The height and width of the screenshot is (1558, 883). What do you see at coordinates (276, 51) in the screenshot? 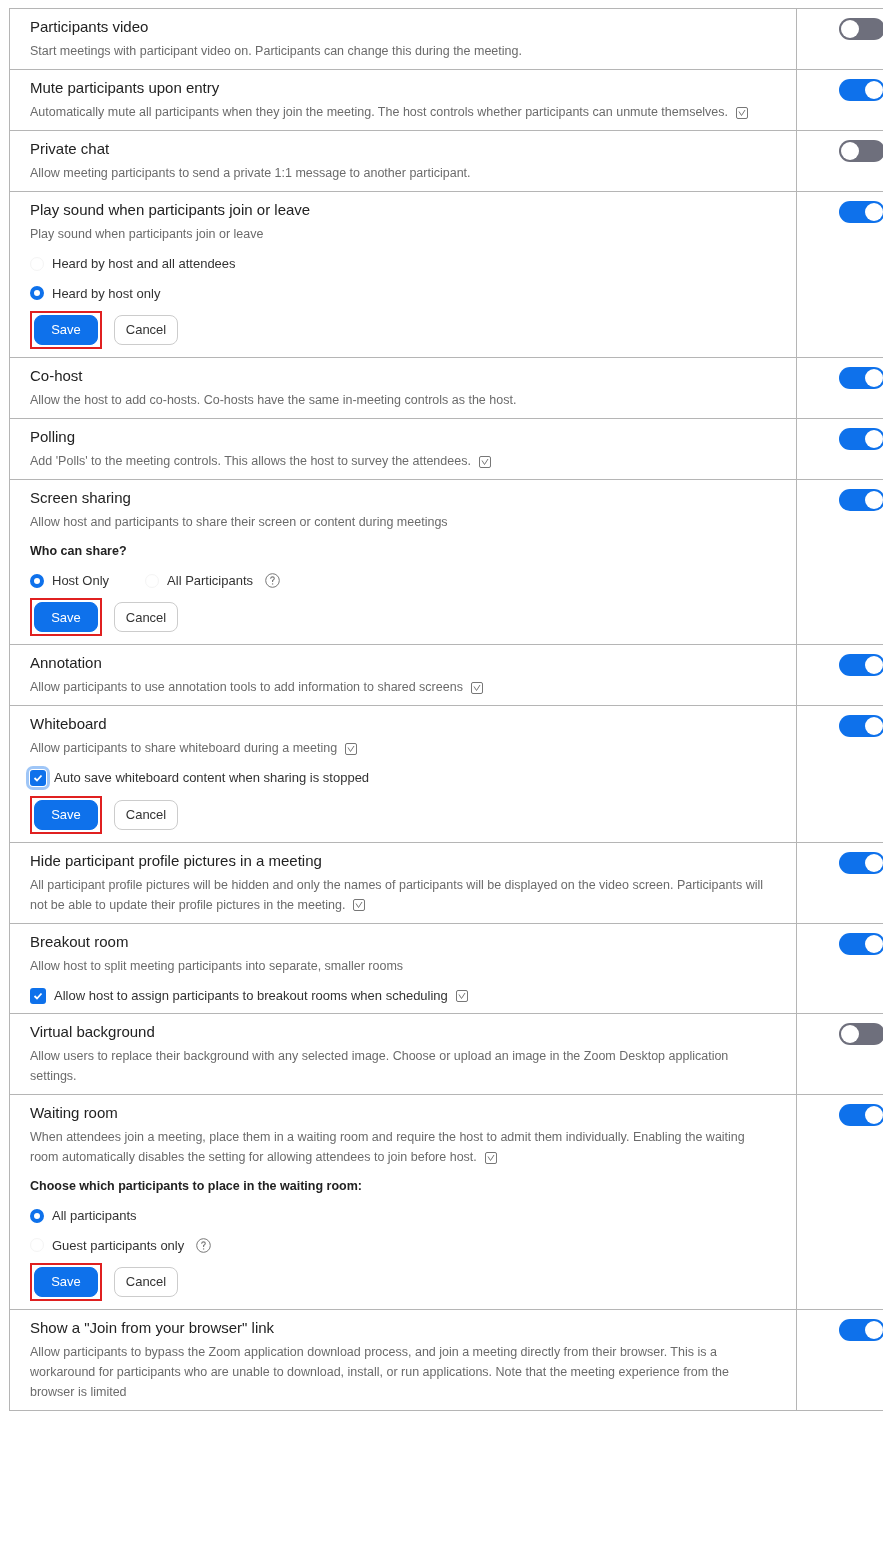
I see `setting-description: Start meetings with participant video on. Participants can change this during the meeting.` at bounding box center [276, 51].